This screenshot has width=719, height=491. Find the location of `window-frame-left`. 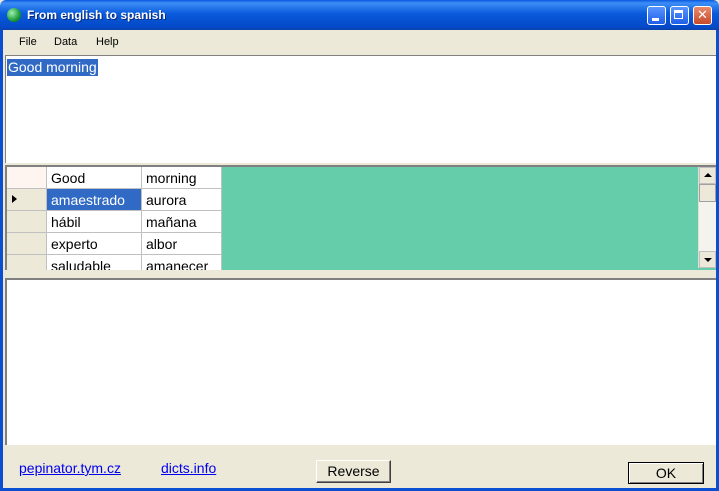

window-frame-left is located at coordinates (1, 260).